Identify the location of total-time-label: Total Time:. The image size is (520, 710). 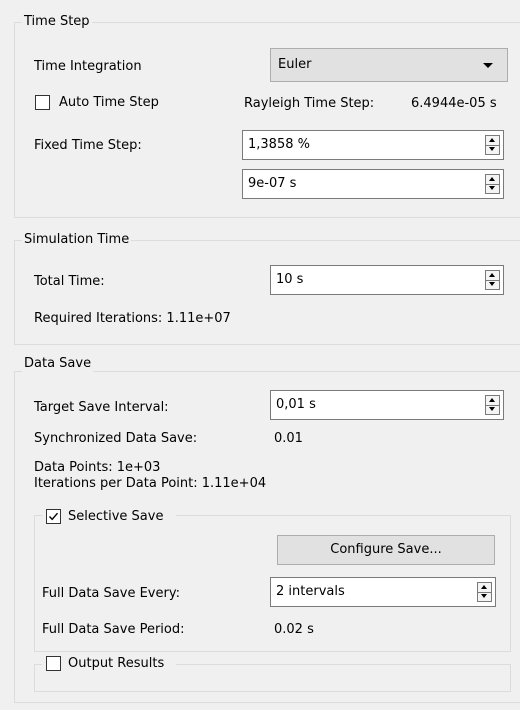
(69, 281).